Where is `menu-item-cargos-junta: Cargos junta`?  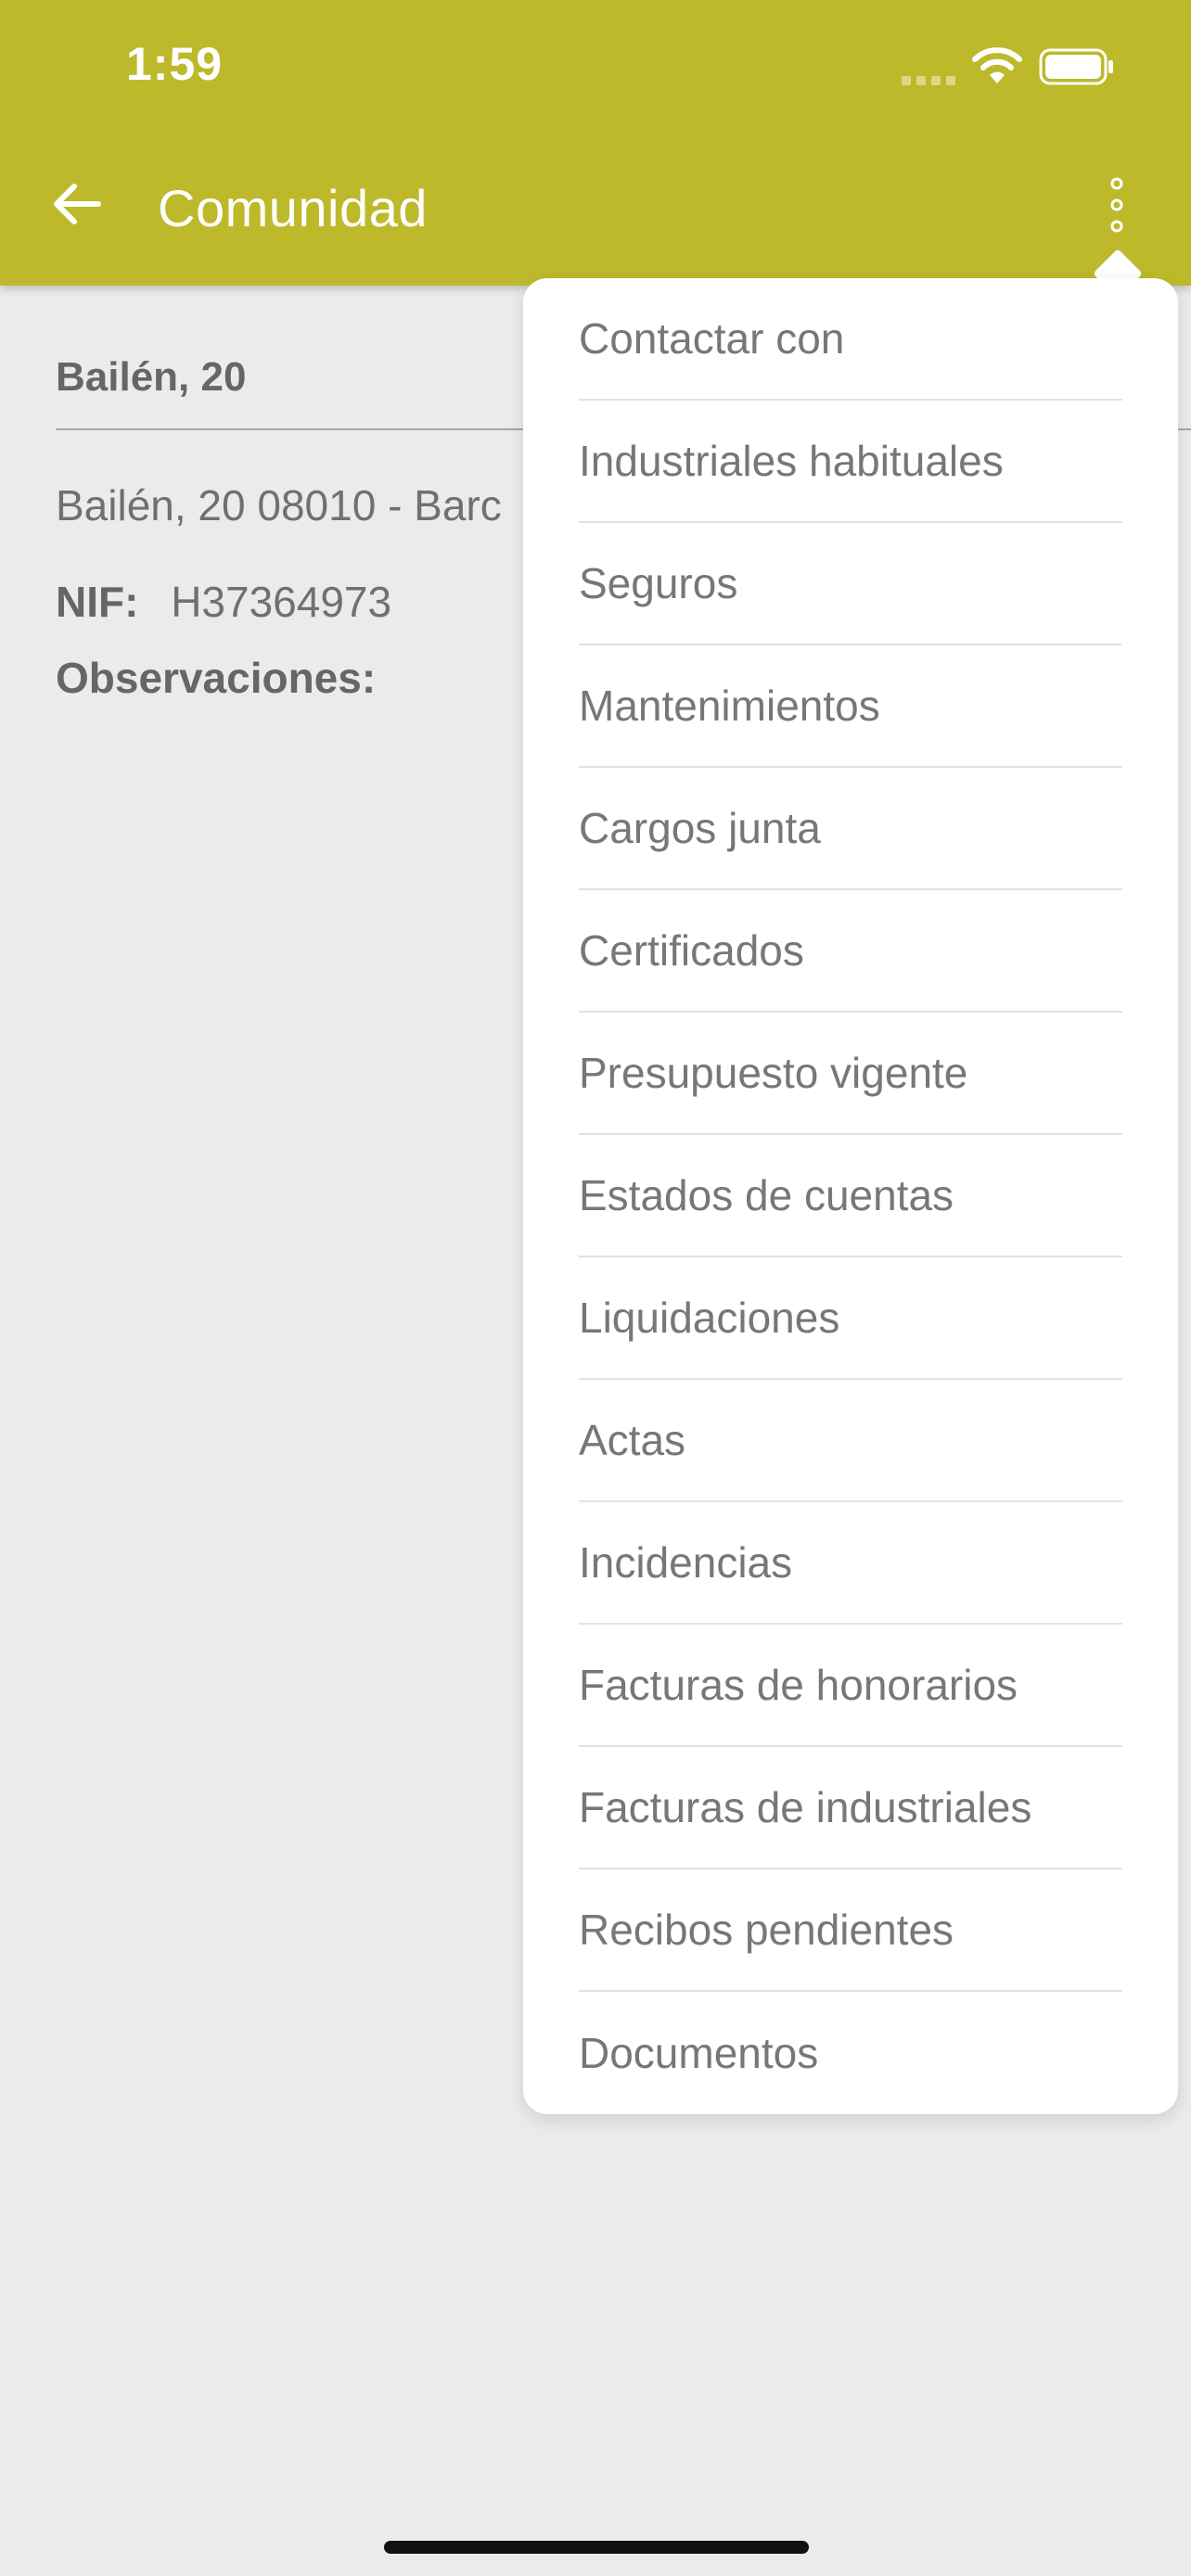 menu-item-cargos-junta: Cargos junta is located at coordinates (850, 829).